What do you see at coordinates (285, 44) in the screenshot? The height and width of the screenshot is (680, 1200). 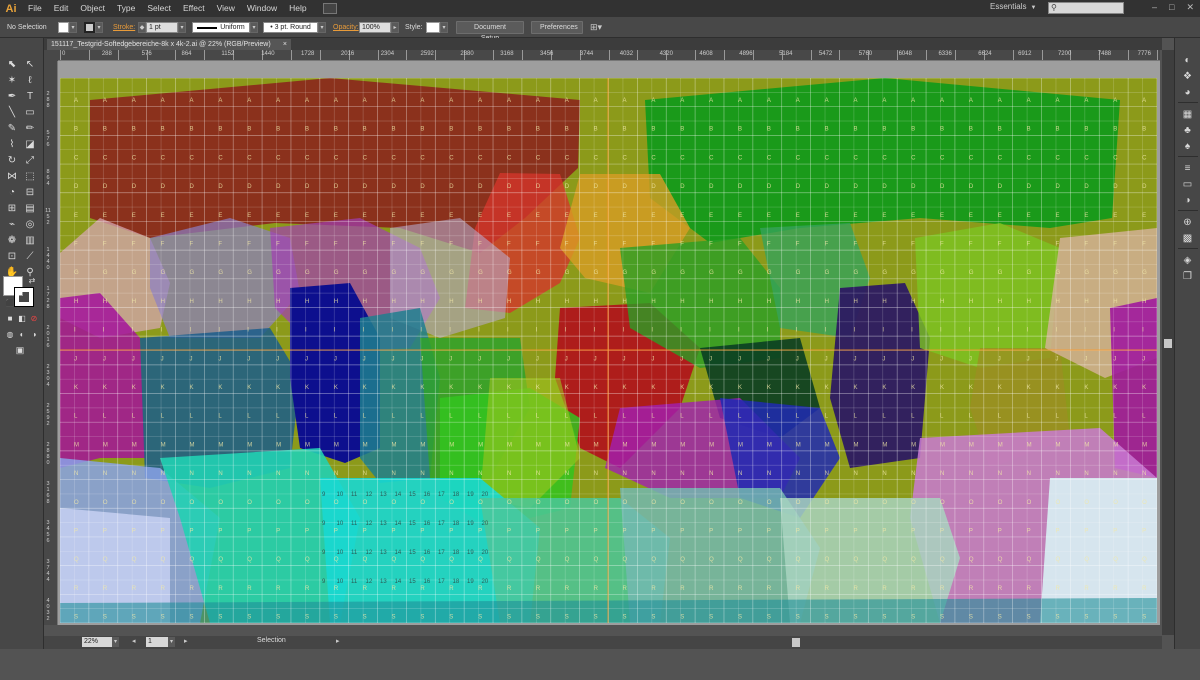 I see `close-tab-icon: ×` at bounding box center [285, 44].